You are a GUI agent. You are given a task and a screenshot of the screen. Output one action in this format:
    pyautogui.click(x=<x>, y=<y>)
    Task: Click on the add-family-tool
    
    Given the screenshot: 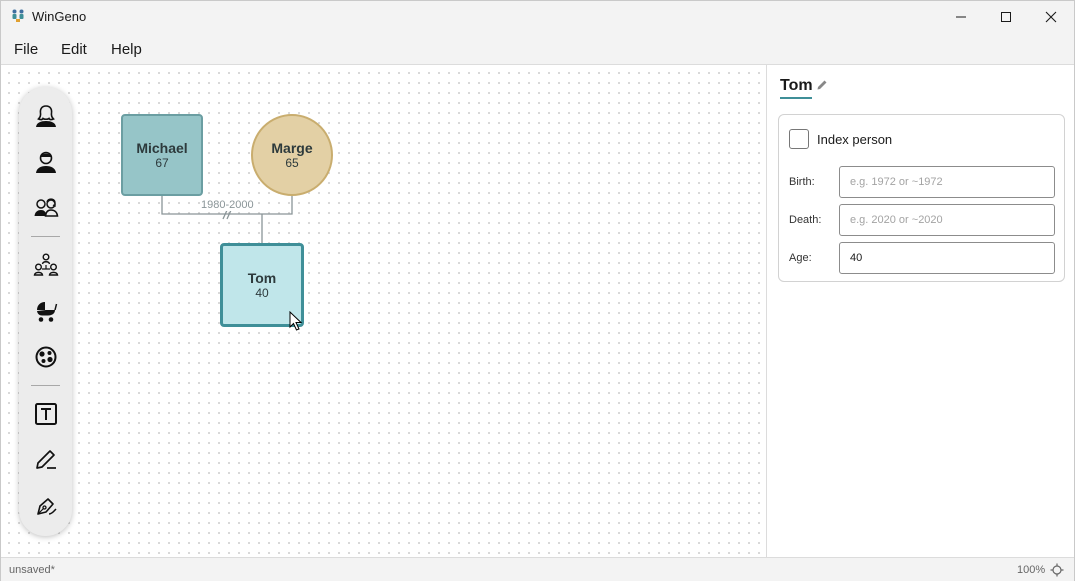 What is the action you would take?
    pyautogui.click(x=46, y=265)
    